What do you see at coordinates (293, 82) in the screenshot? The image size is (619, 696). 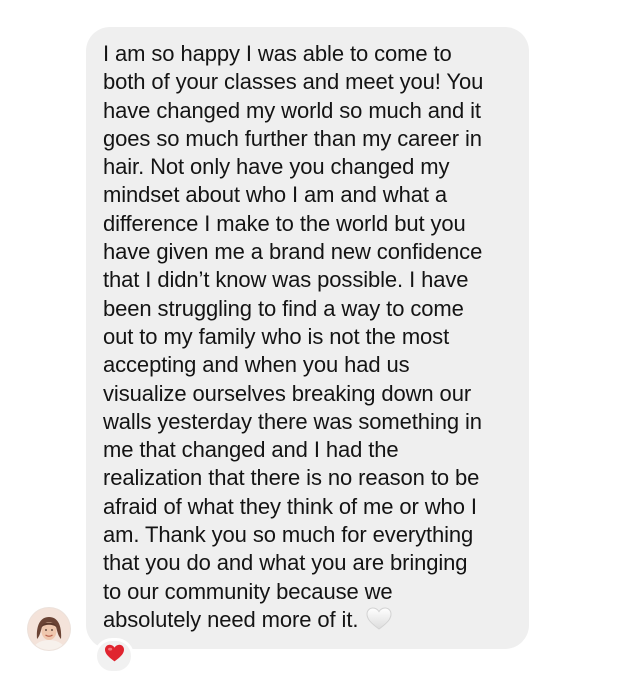 I see `message-line: both of your classes and meet you! You` at bounding box center [293, 82].